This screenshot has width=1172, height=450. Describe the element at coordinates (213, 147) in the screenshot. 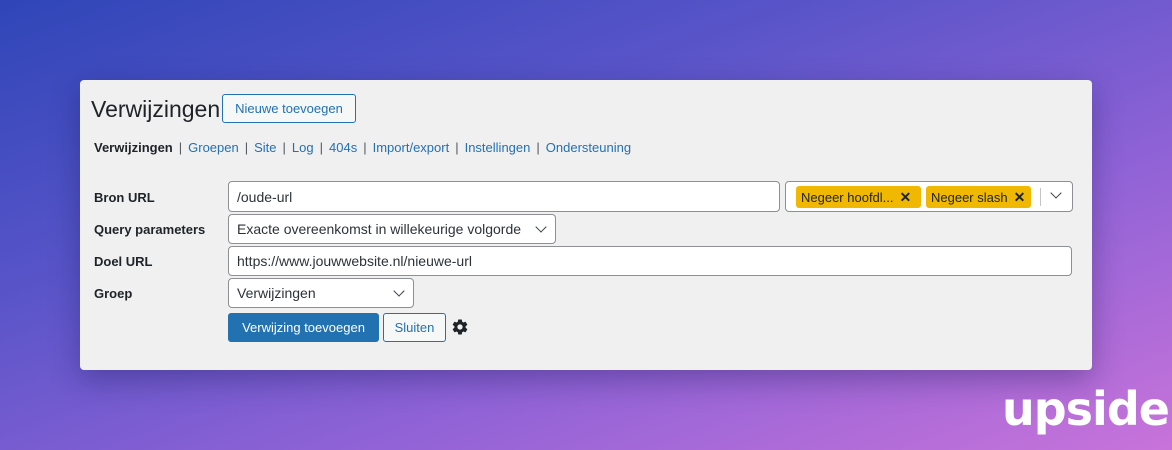

I see `tab-groepen: Groepen` at that location.